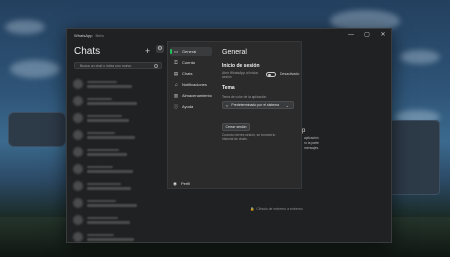 The image size is (450, 257). Describe the element at coordinates (311, 143) in the screenshot. I see `background-panel-text: ro la parte` at that location.